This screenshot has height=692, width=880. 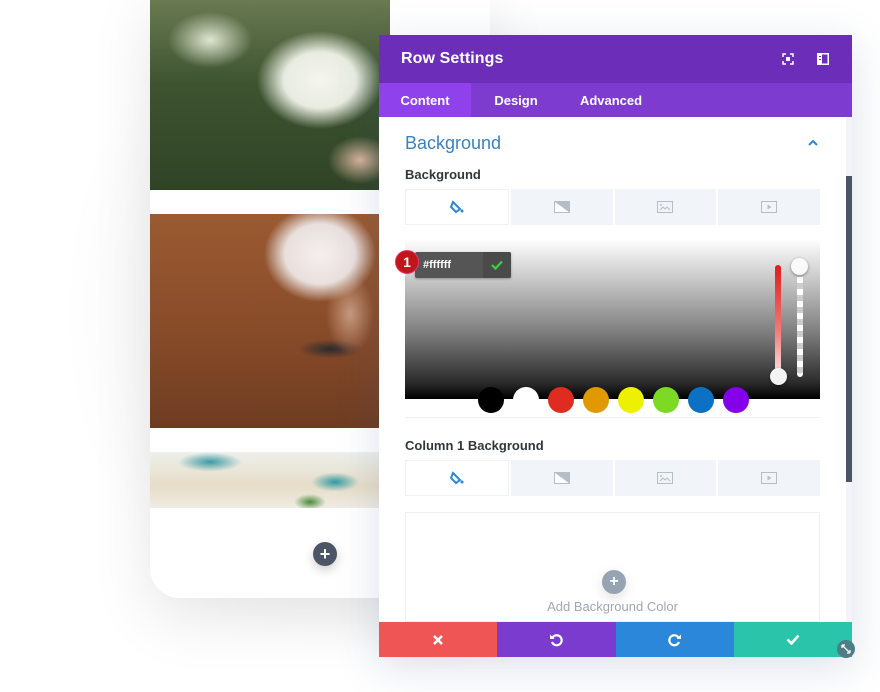 I want to click on chevron-up-icon, so click(x=813, y=143).